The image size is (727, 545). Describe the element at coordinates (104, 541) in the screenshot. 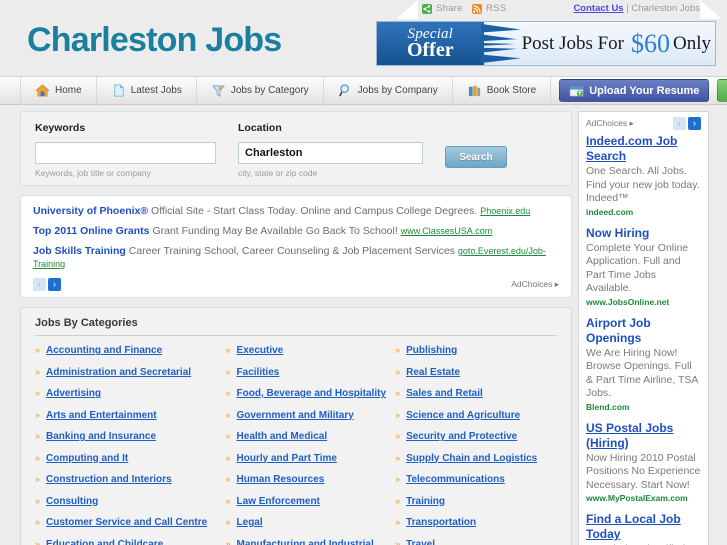

I see `category-link: Education and Childcare` at that location.